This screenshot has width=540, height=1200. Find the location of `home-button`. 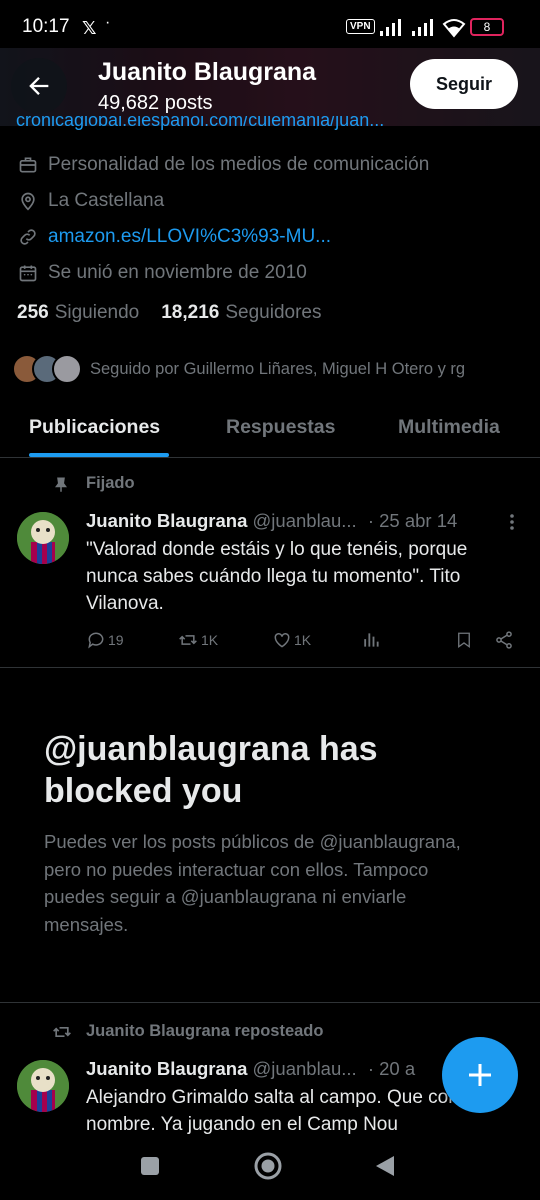

home-button is located at coordinates (268, 1166).